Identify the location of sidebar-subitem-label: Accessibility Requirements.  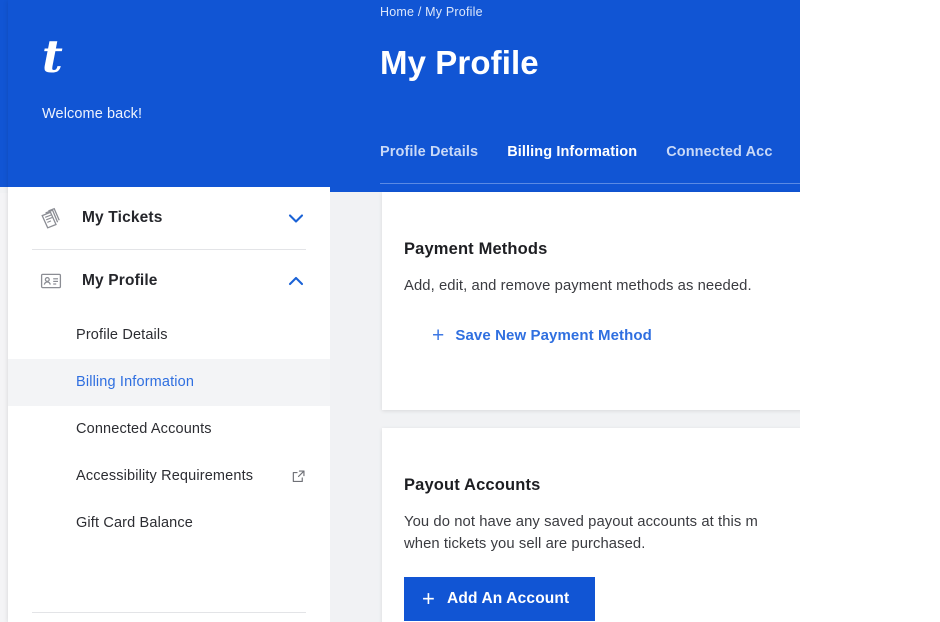
(165, 476).